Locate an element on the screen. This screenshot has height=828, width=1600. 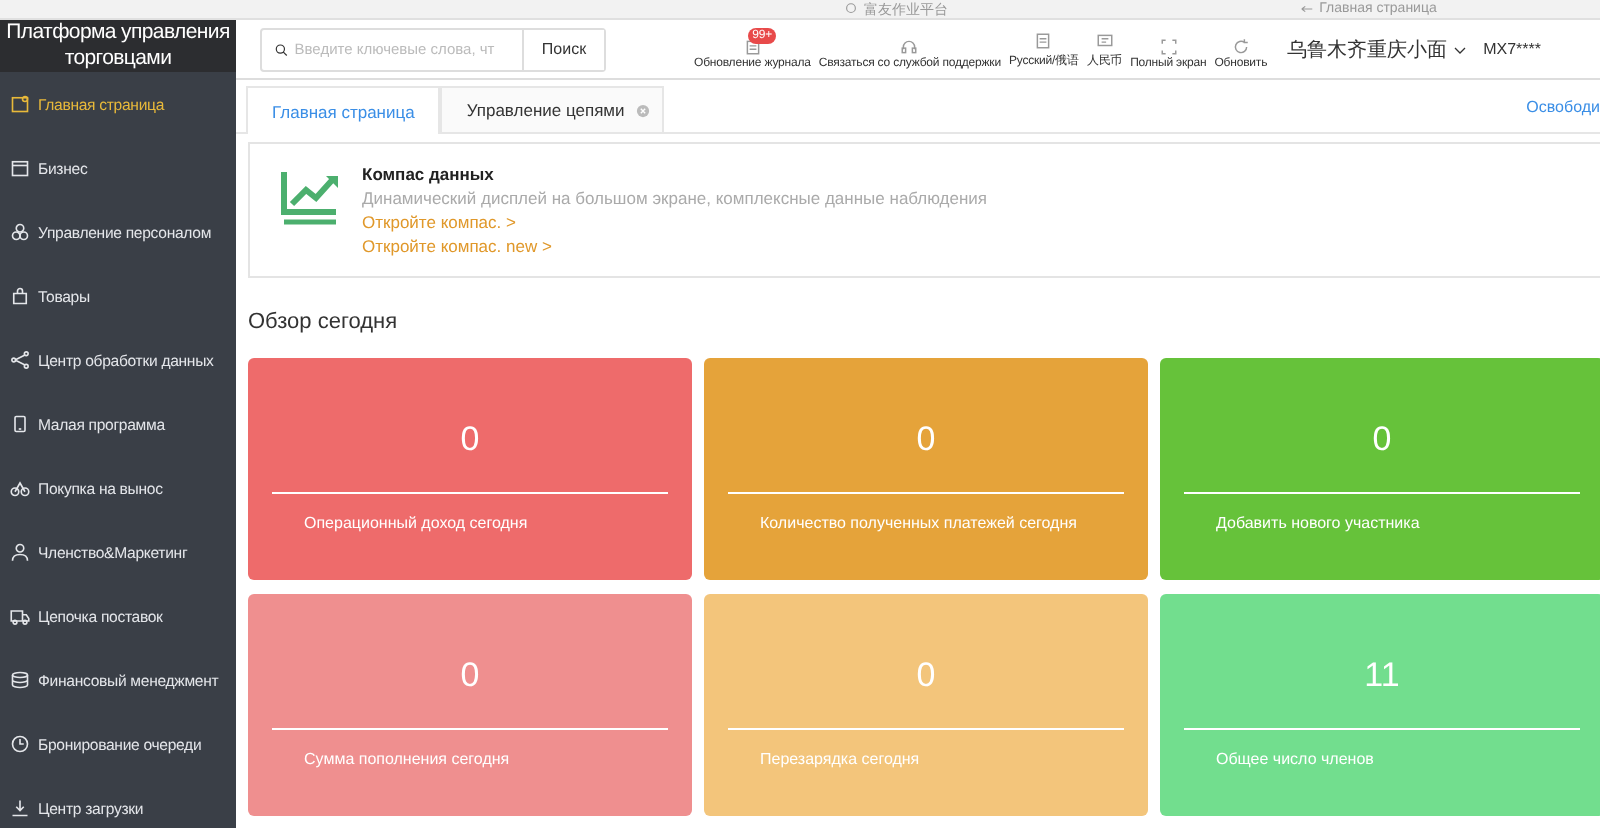
clock-icon is located at coordinates (20, 744).